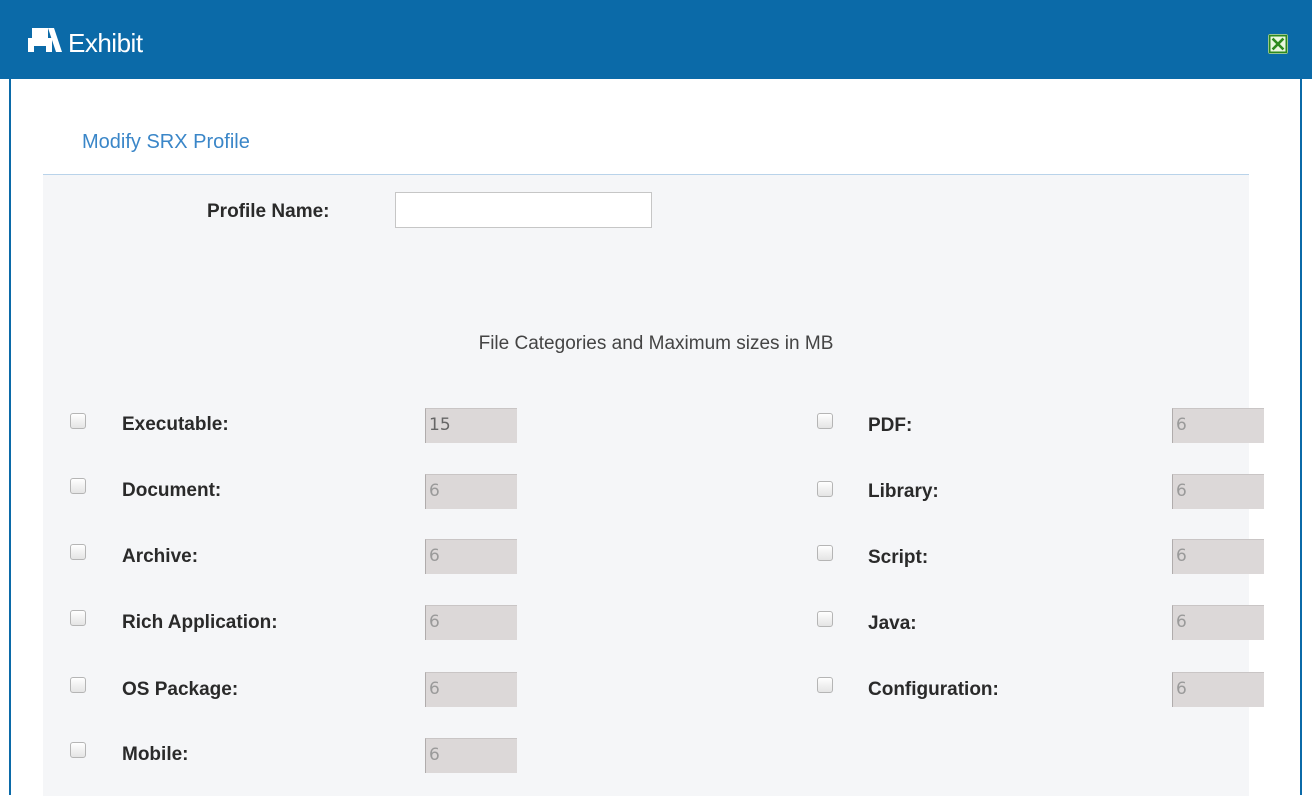  What do you see at coordinates (523, 210) in the screenshot?
I see `profile-name-input` at bounding box center [523, 210].